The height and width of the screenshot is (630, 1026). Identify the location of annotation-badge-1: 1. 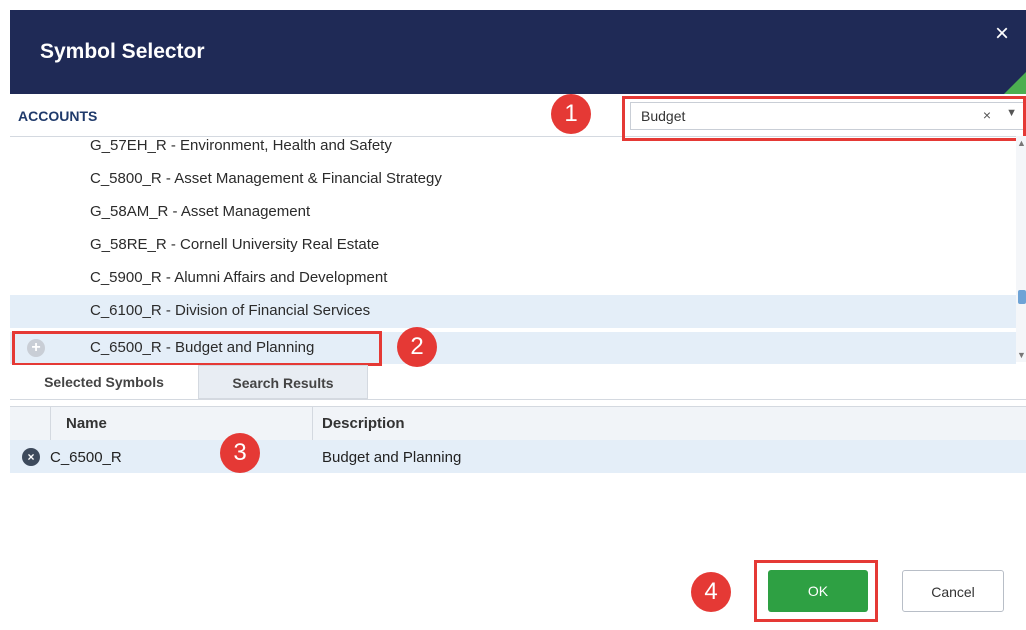
(571, 114).